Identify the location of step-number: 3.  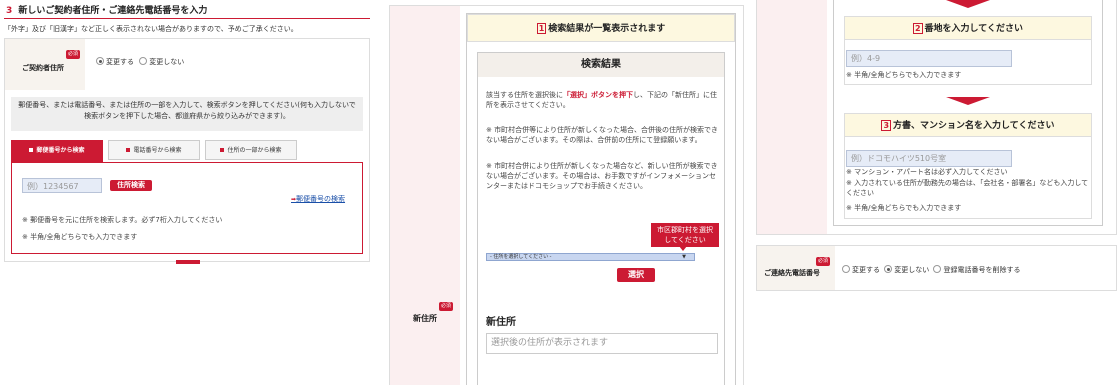
(9, 11).